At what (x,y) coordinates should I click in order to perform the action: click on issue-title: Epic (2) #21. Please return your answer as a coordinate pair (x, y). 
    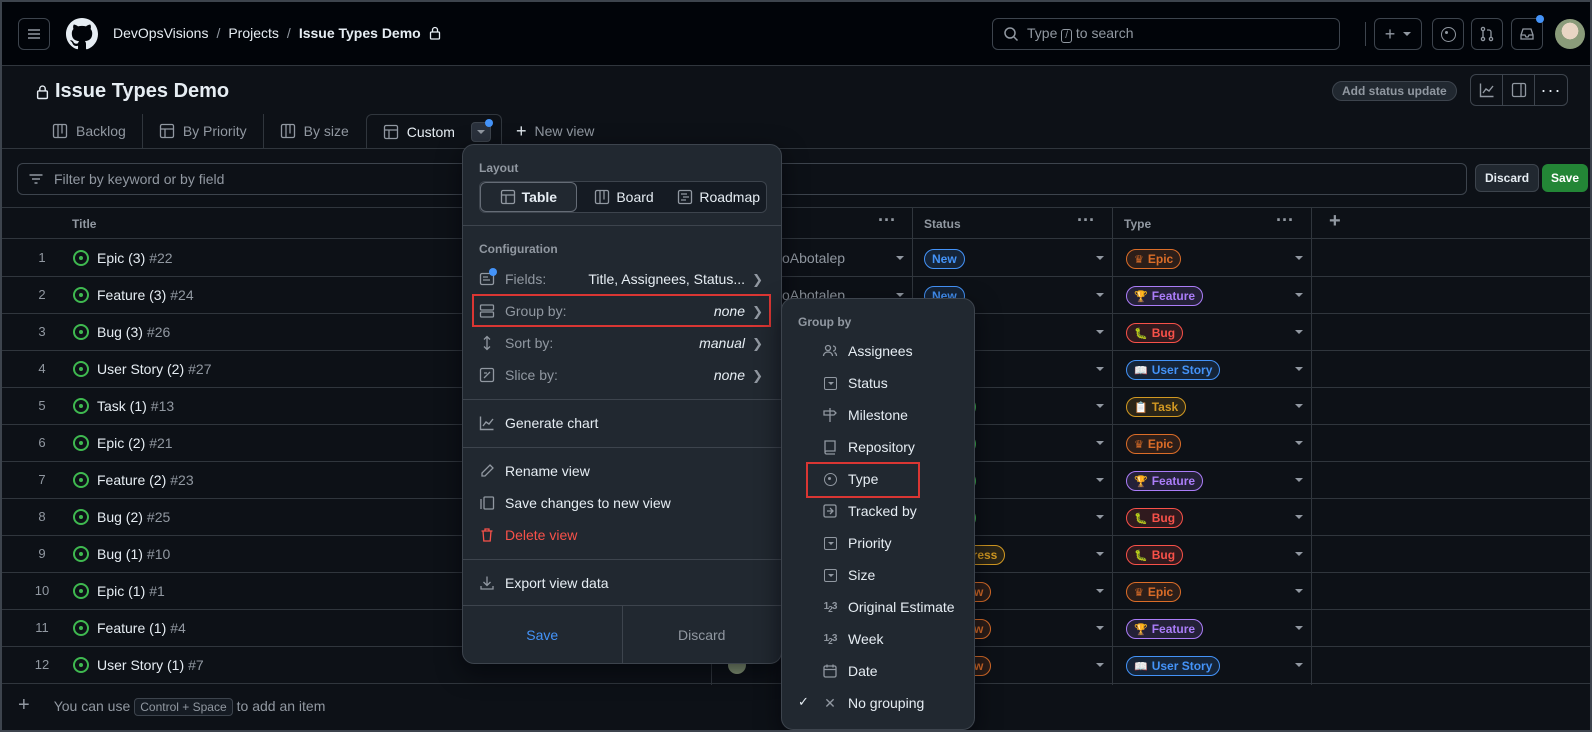
    Looking at the image, I should click on (135, 443).